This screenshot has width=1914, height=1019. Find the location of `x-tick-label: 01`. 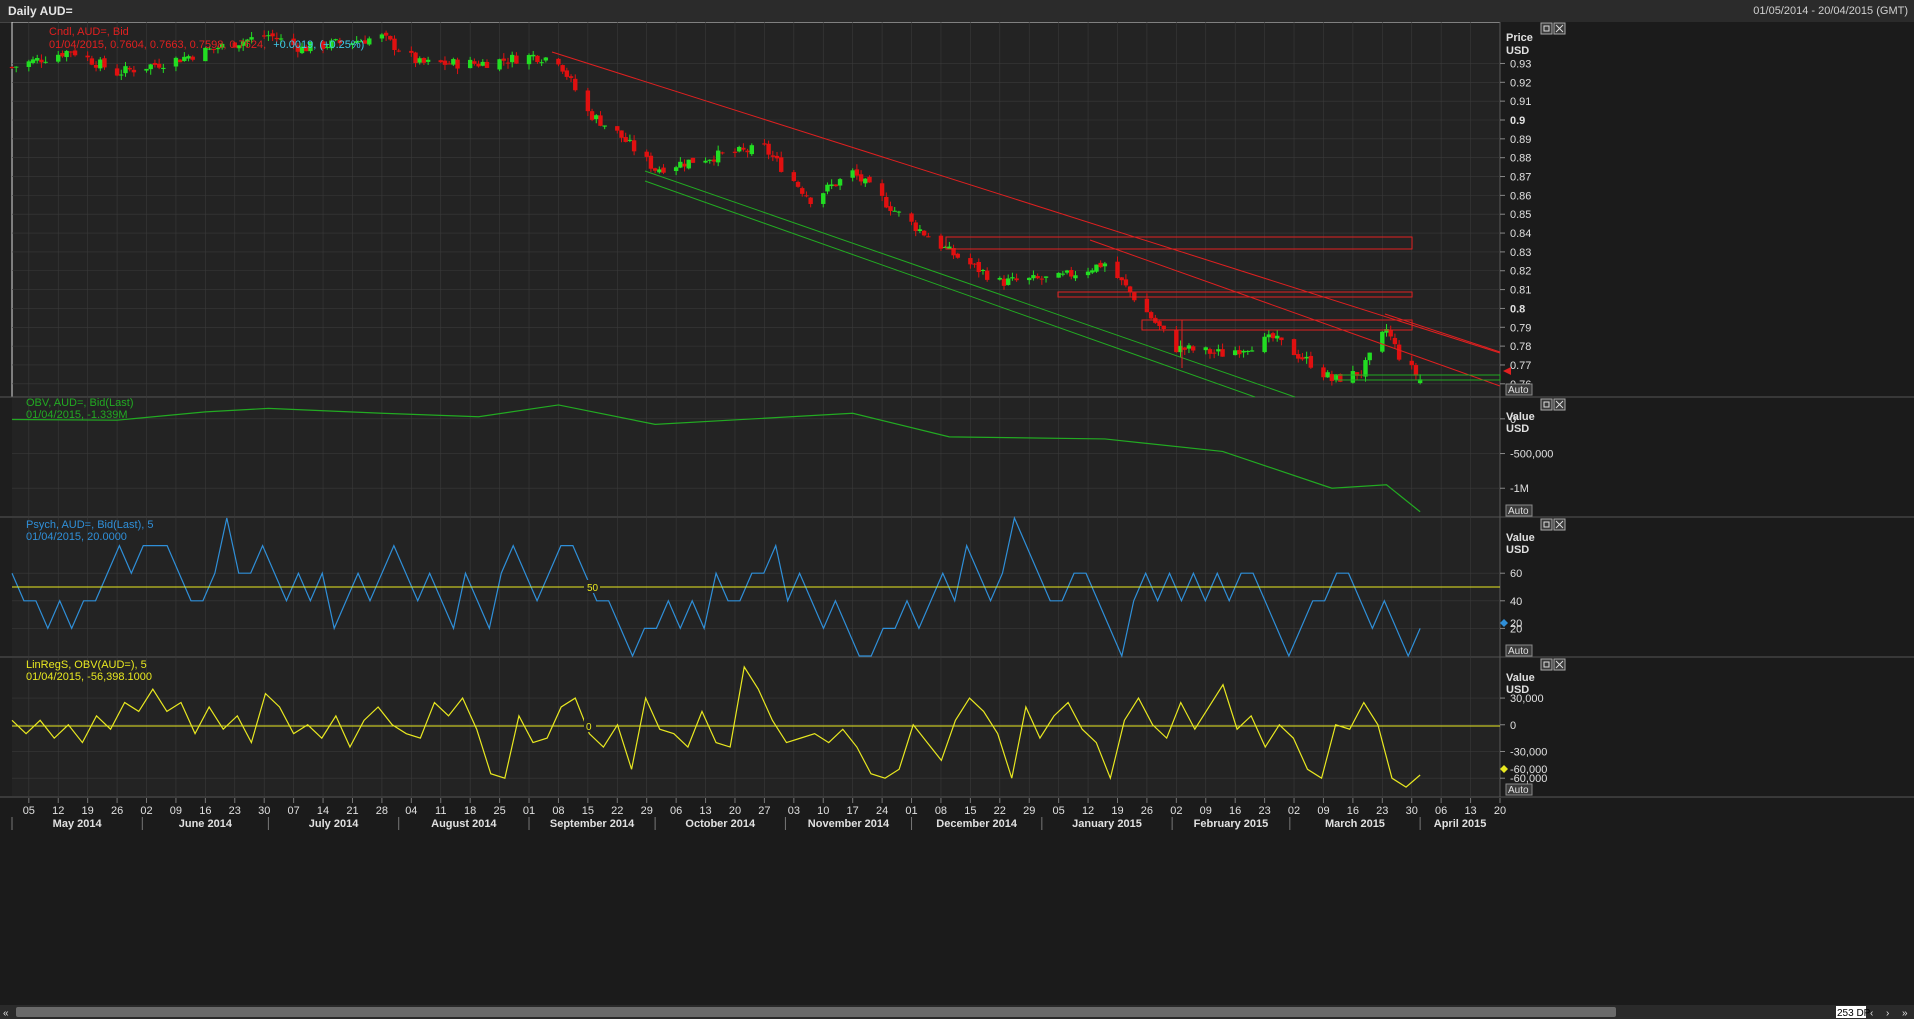

x-tick-label: 01 is located at coordinates (911, 811).